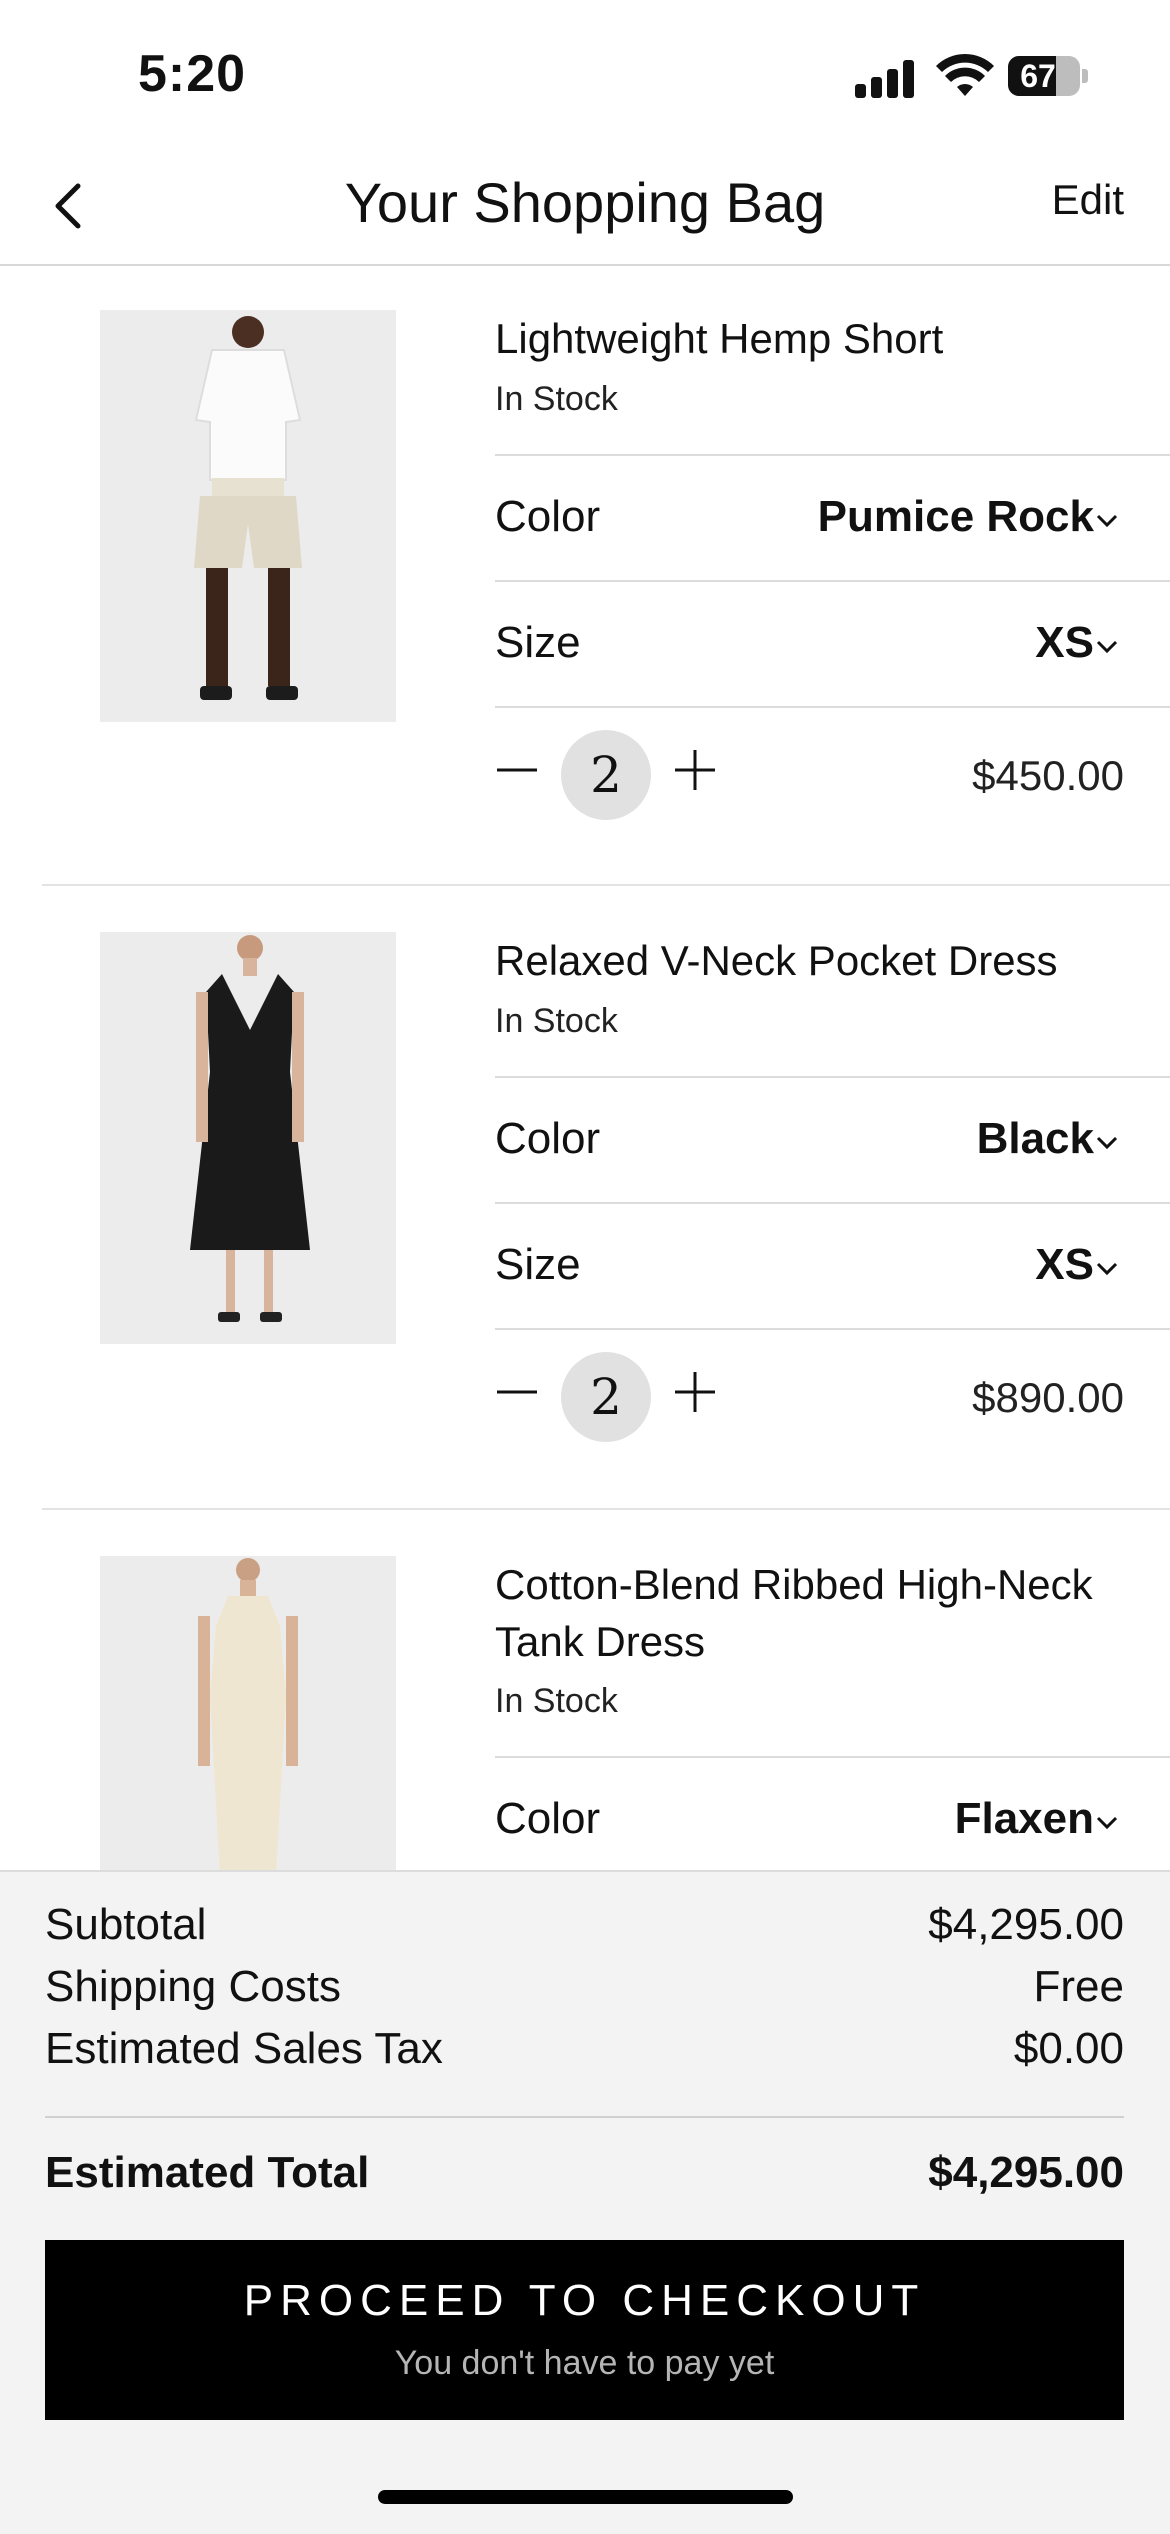 This screenshot has width=1170, height=2534. I want to click on color-selector: Color Pumice Rock, so click(832, 518).